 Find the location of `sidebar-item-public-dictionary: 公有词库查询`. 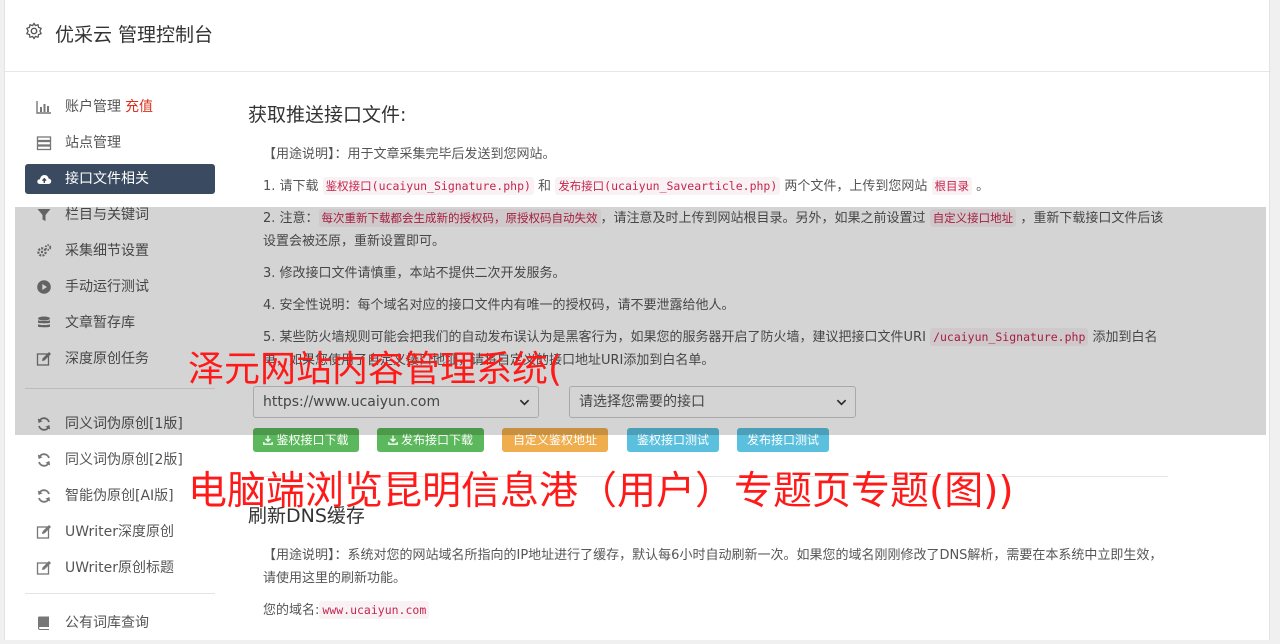

sidebar-item-public-dictionary: 公有词库查询 is located at coordinates (120, 623).